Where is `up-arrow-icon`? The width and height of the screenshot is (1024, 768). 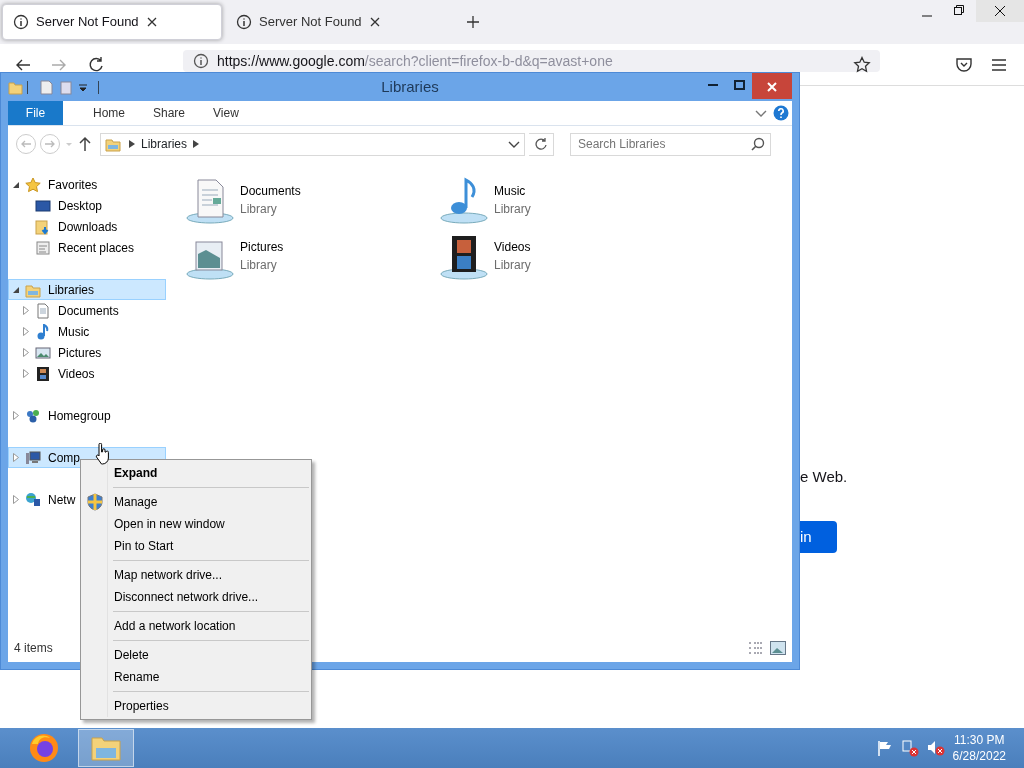 up-arrow-icon is located at coordinates (85, 144).